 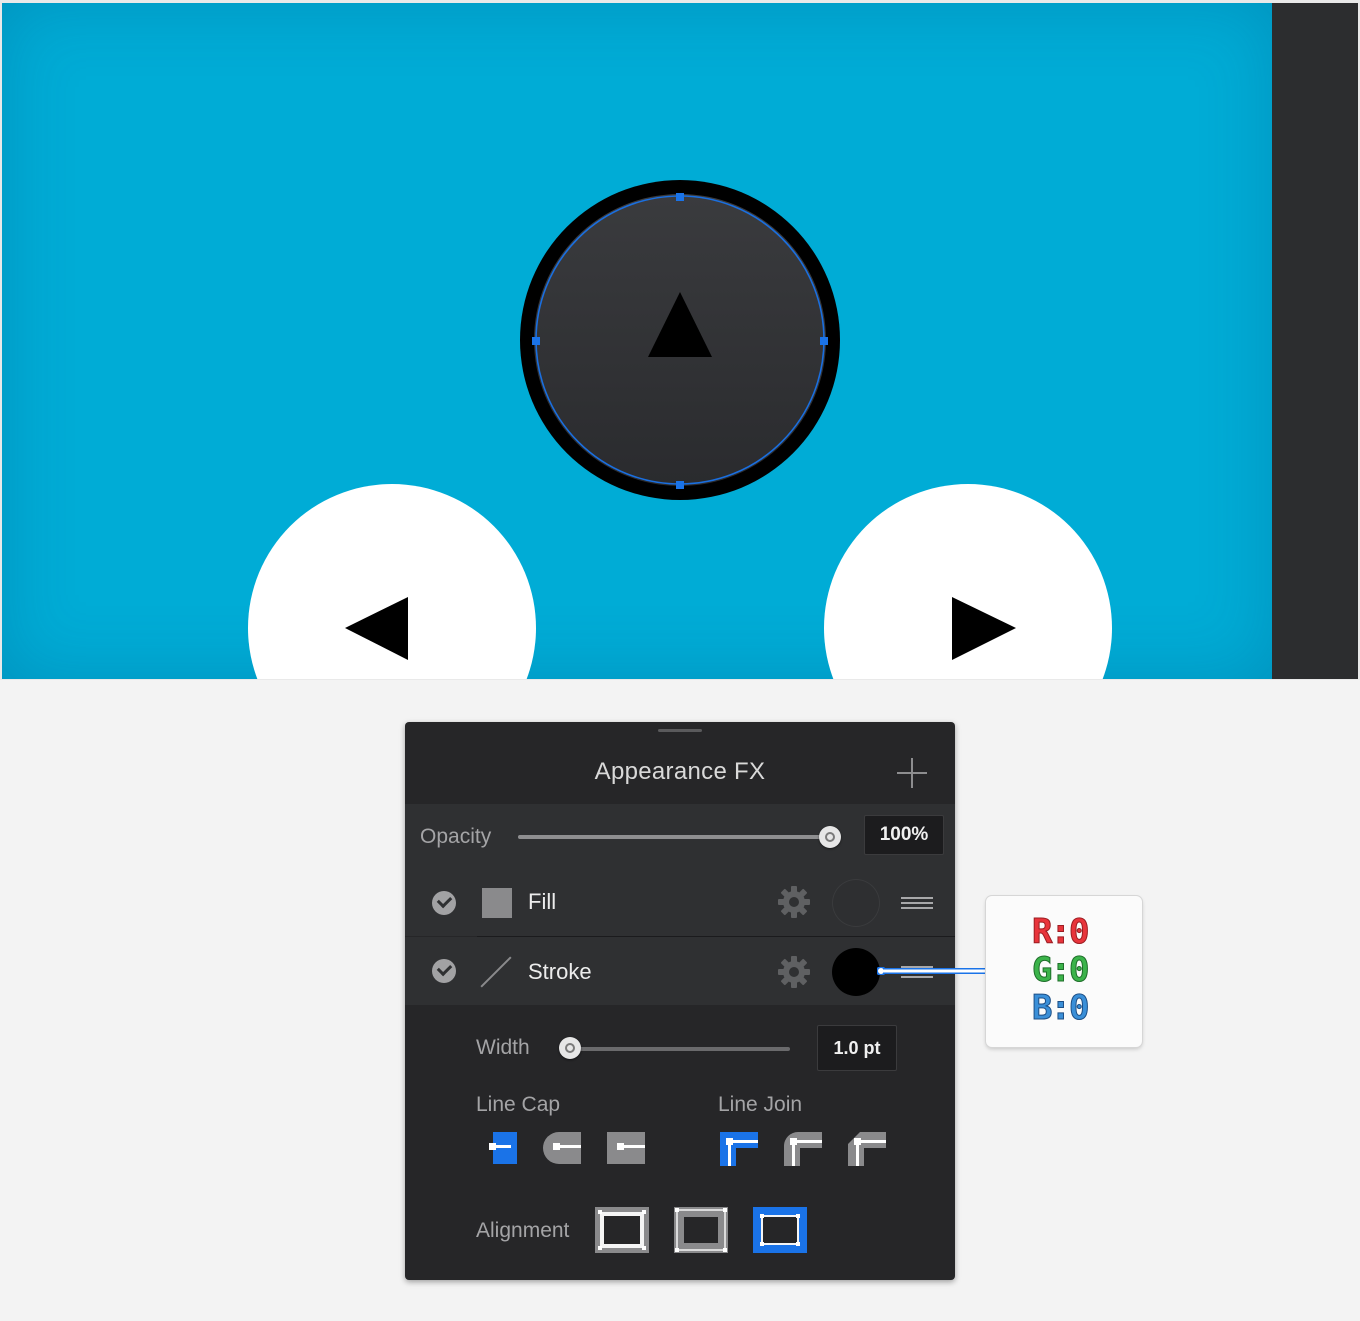 What do you see at coordinates (622, 1230) in the screenshot?
I see `align-inside-icon` at bounding box center [622, 1230].